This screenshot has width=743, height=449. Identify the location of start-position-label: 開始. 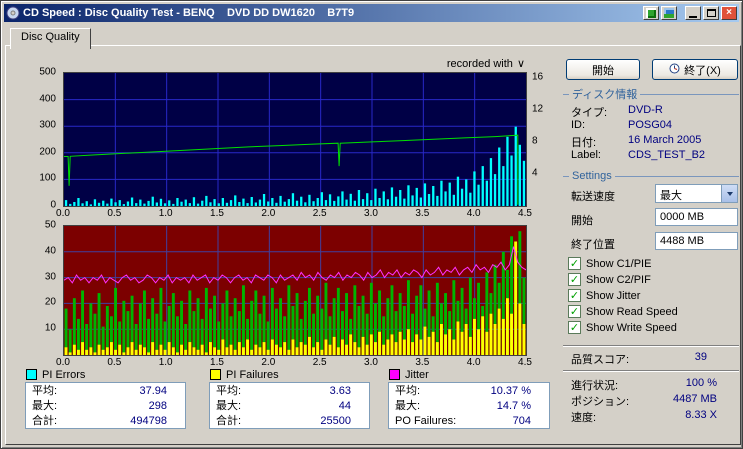
(582, 221).